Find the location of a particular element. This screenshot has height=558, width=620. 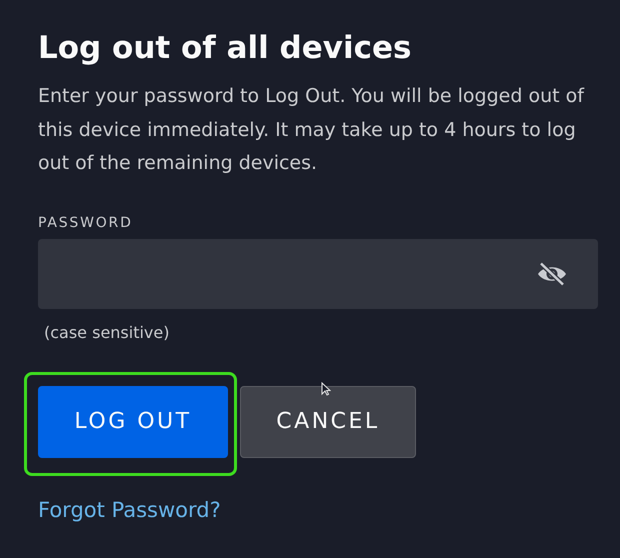

password-field is located at coordinates (318, 273).